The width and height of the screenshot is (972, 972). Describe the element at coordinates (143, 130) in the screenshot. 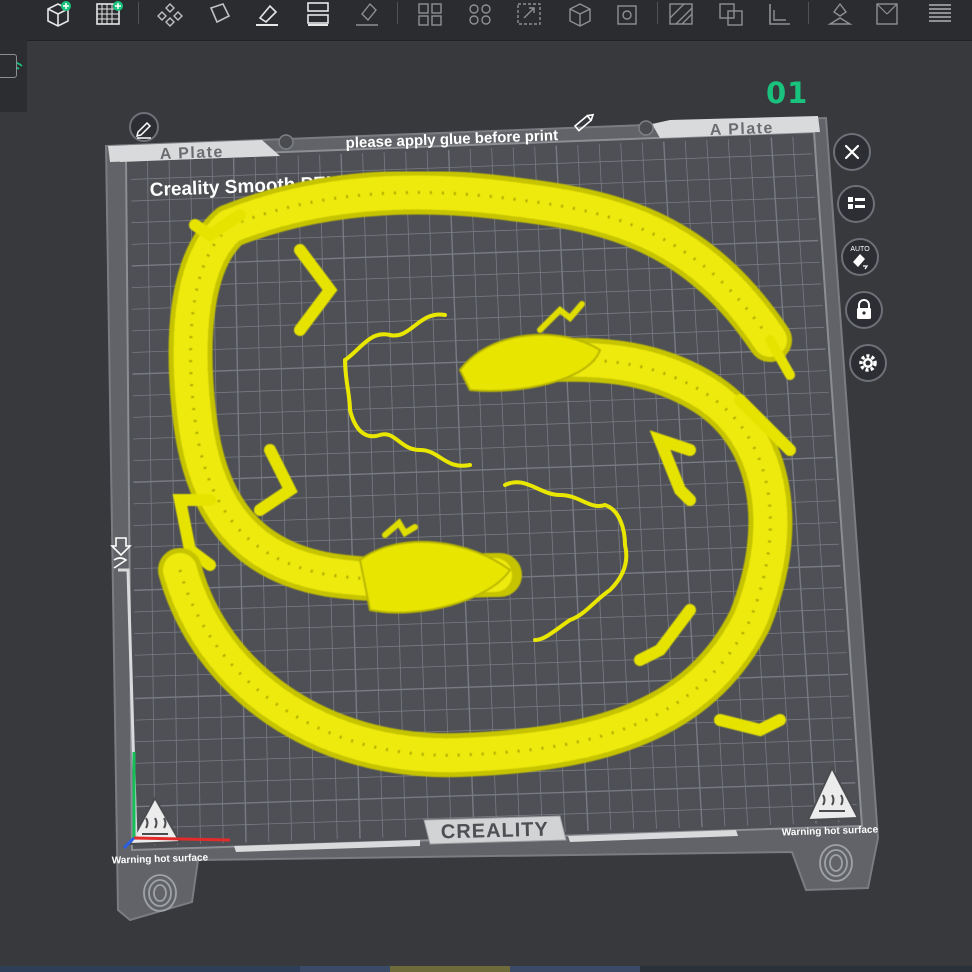

I see `pencil-icon` at that location.